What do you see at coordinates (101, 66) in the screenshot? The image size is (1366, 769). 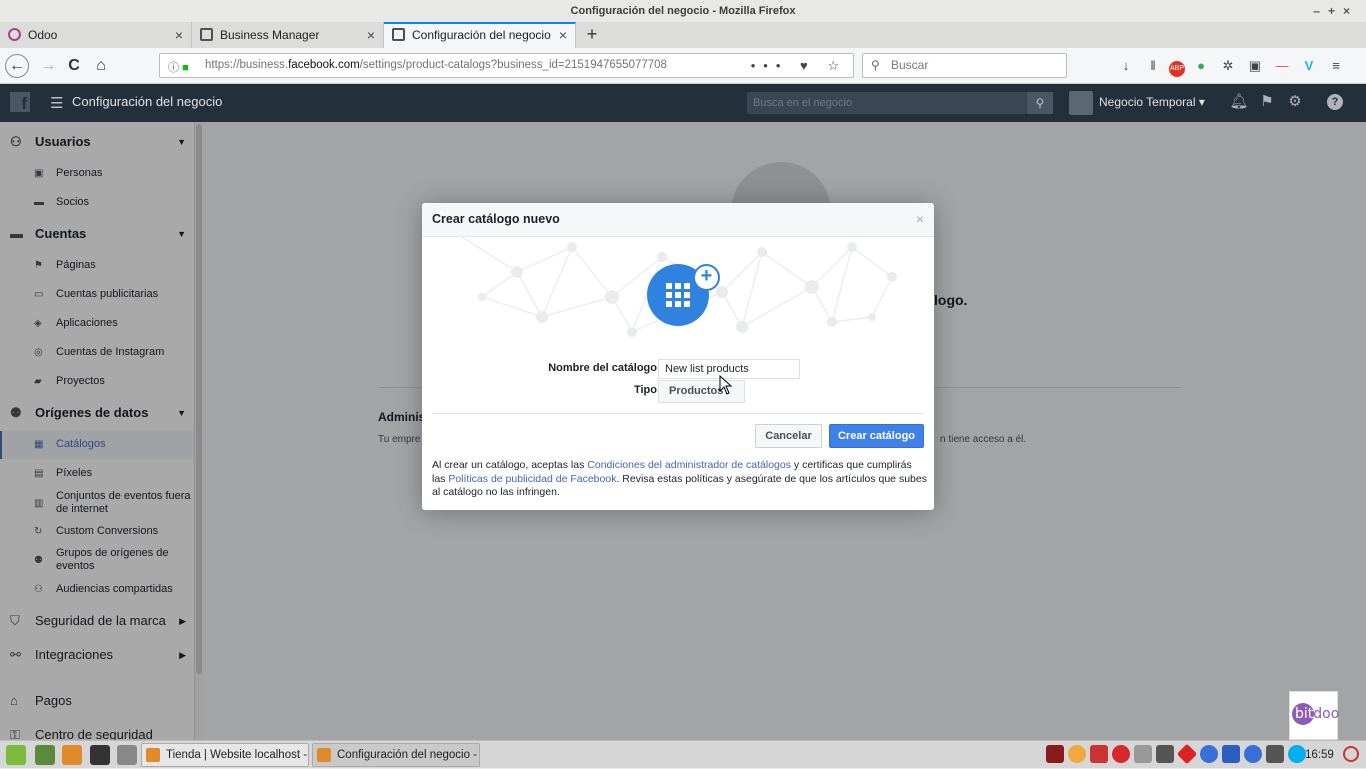 I see `home-button: ⌂` at bounding box center [101, 66].